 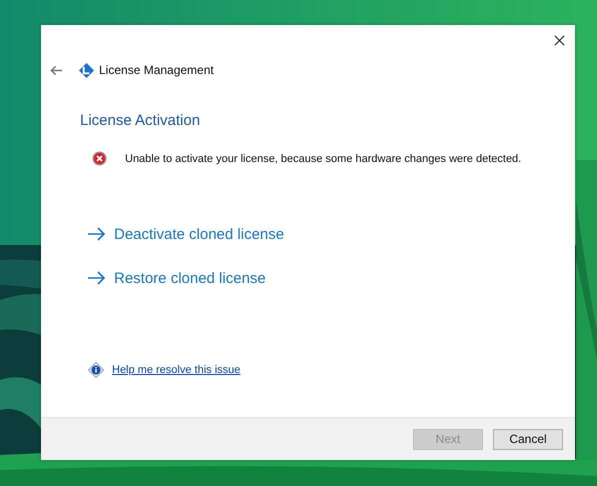 What do you see at coordinates (323, 158) in the screenshot?
I see `error-message: Unable to activate your license, because some hardware changes were detected.` at bounding box center [323, 158].